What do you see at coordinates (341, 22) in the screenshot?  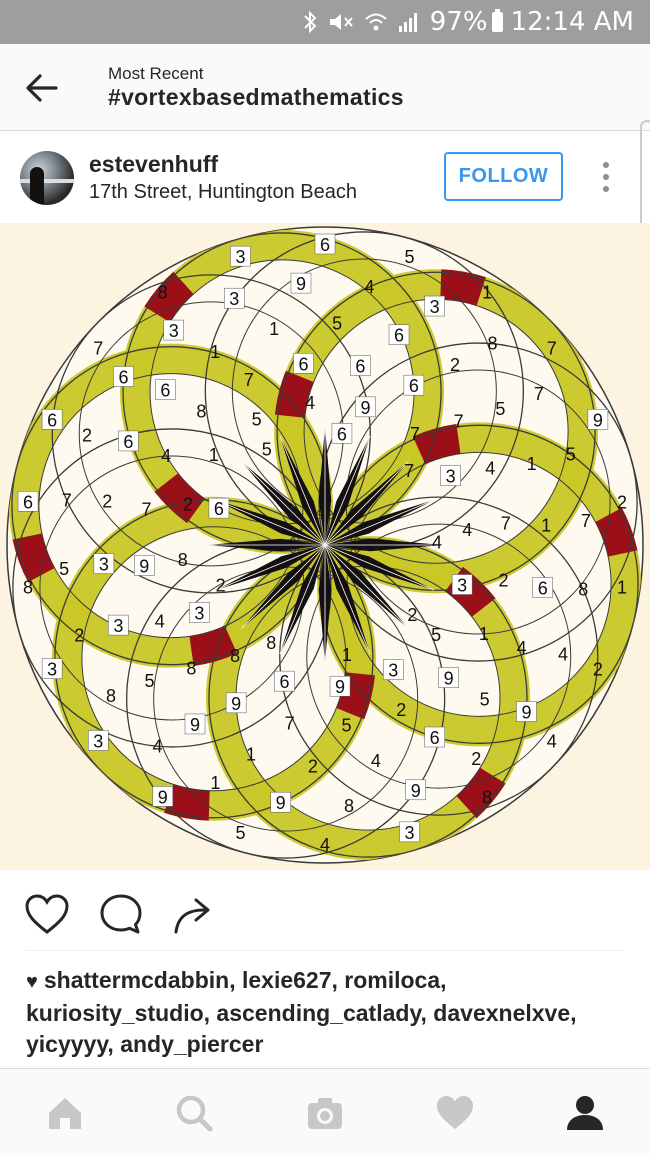 I see `mute-icon` at bounding box center [341, 22].